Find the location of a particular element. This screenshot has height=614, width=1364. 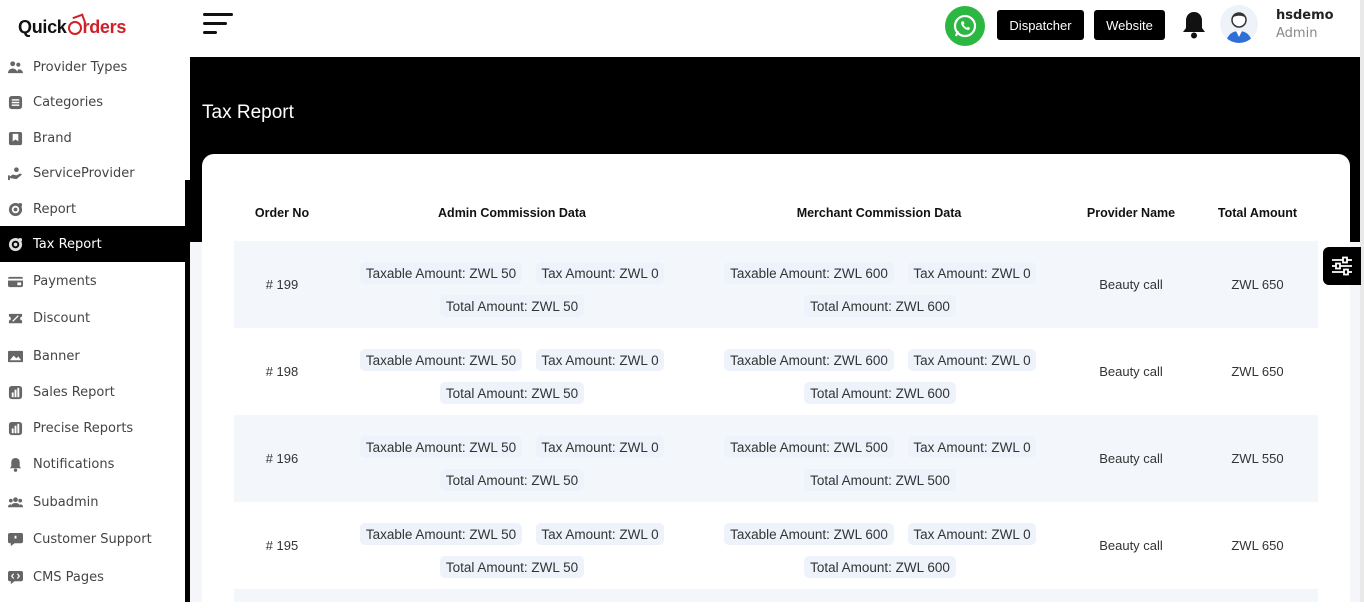

sidebar-item-report: Report is located at coordinates (92, 209).